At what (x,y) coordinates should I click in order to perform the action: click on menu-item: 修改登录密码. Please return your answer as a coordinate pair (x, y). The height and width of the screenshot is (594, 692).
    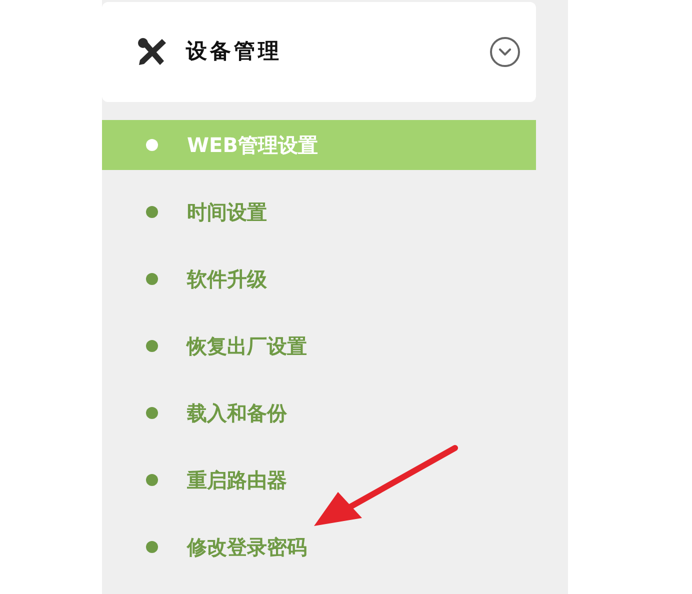
    Looking at the image, I should click on (319, 547).